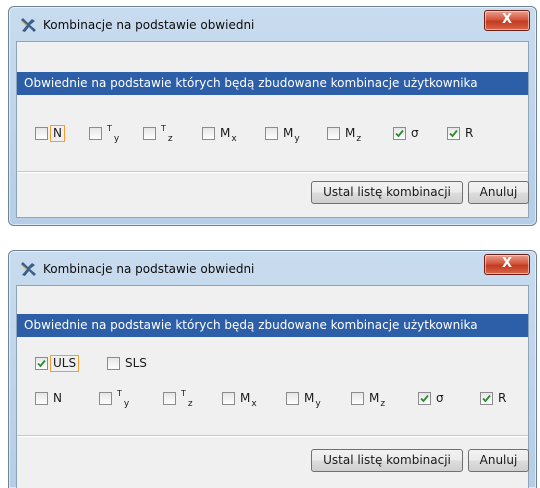 The height and width of the screenshot is (488, 540). I want to click on checkbox-label: SLS, so click(136, 363).